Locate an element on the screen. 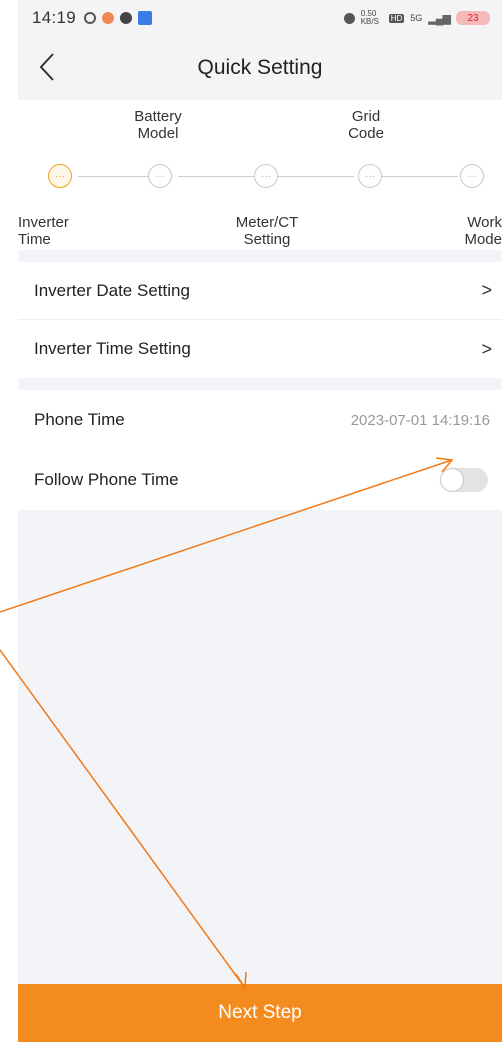  follow-phone-time-row: Follow Phone Time is located at coordinates (260, 480).